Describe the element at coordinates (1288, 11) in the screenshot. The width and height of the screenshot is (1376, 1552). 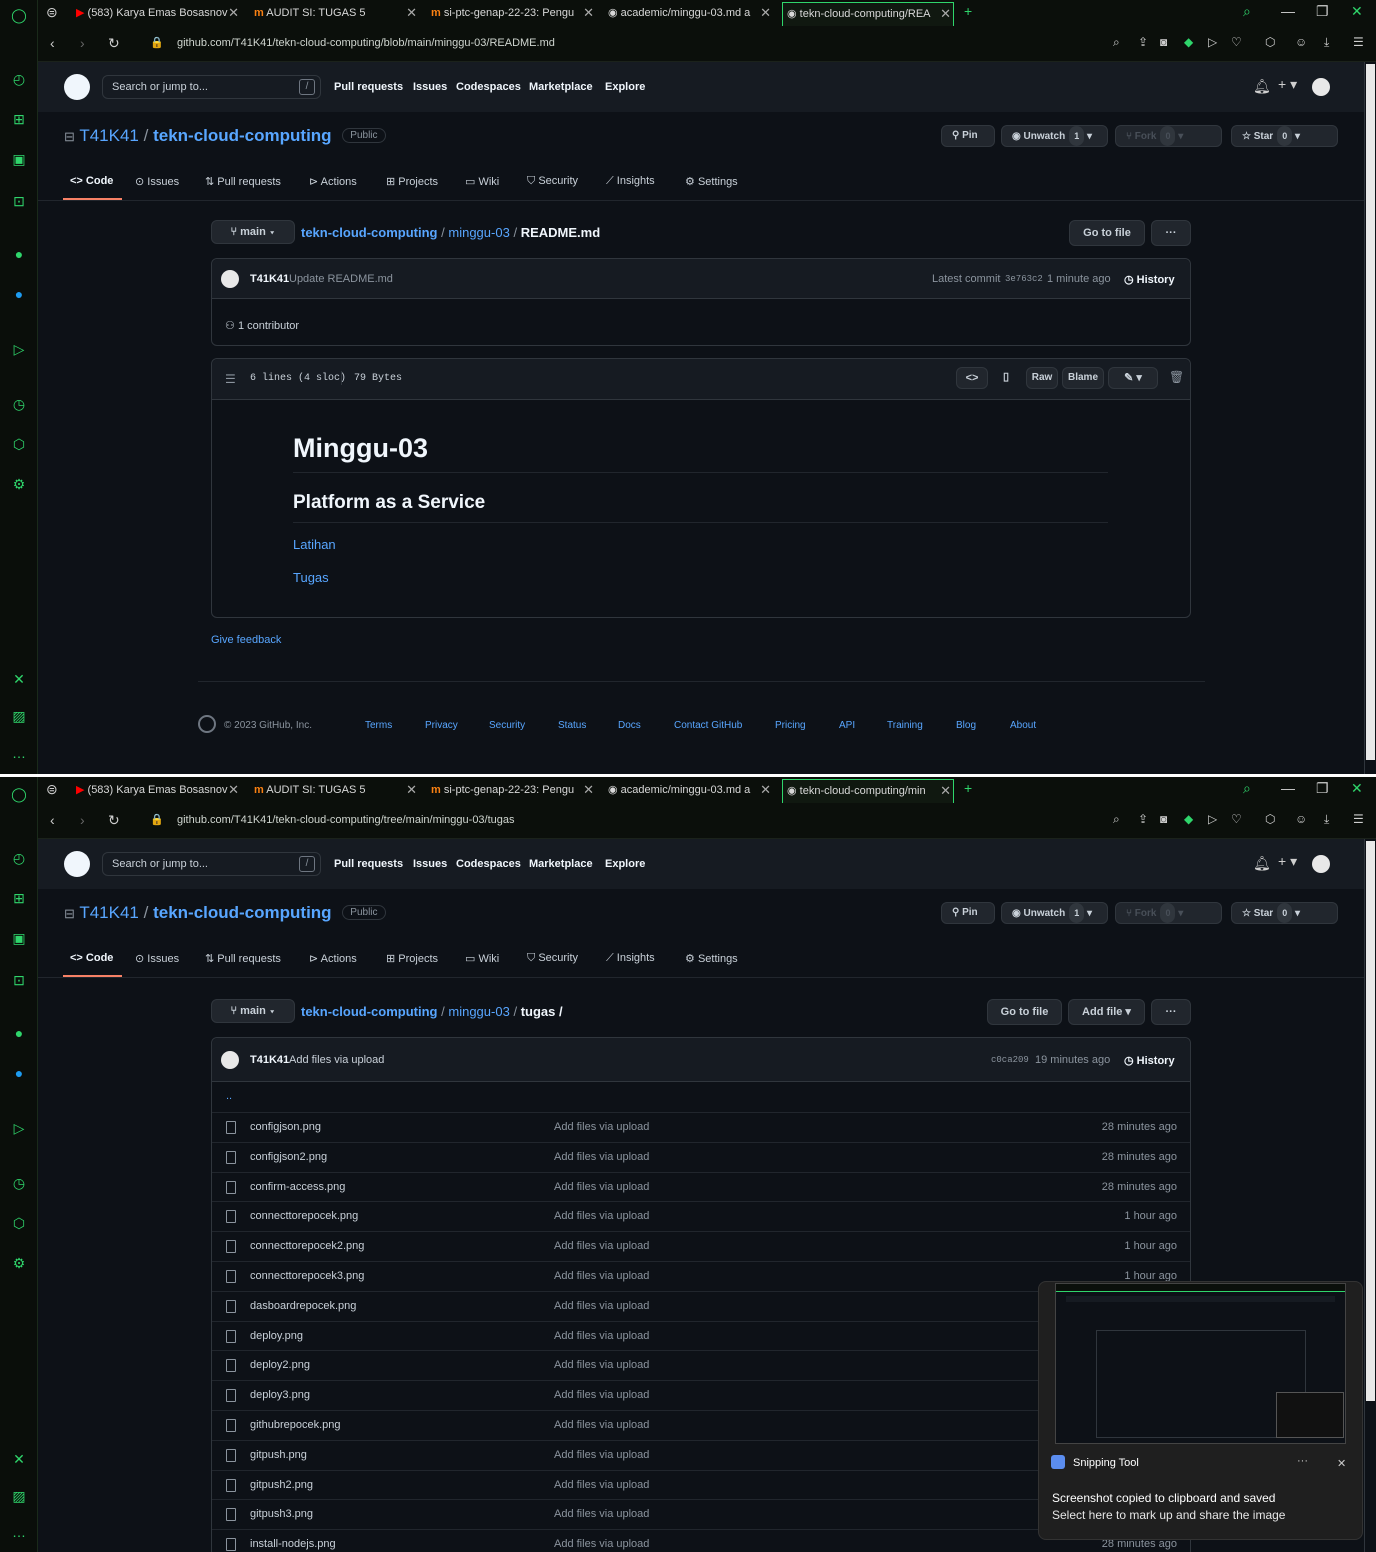
I see `minimize-icon: —` at that location.